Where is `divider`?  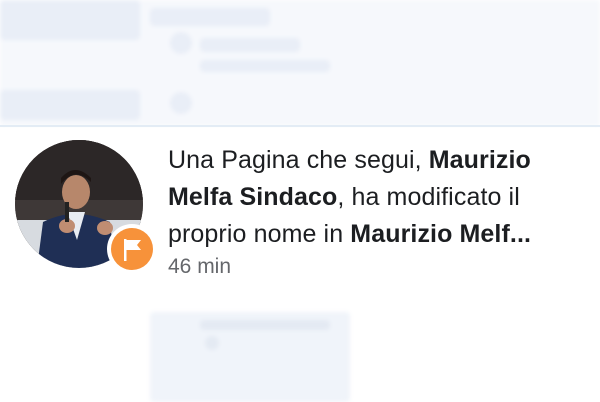 divider is located at coordinates (300, 126).